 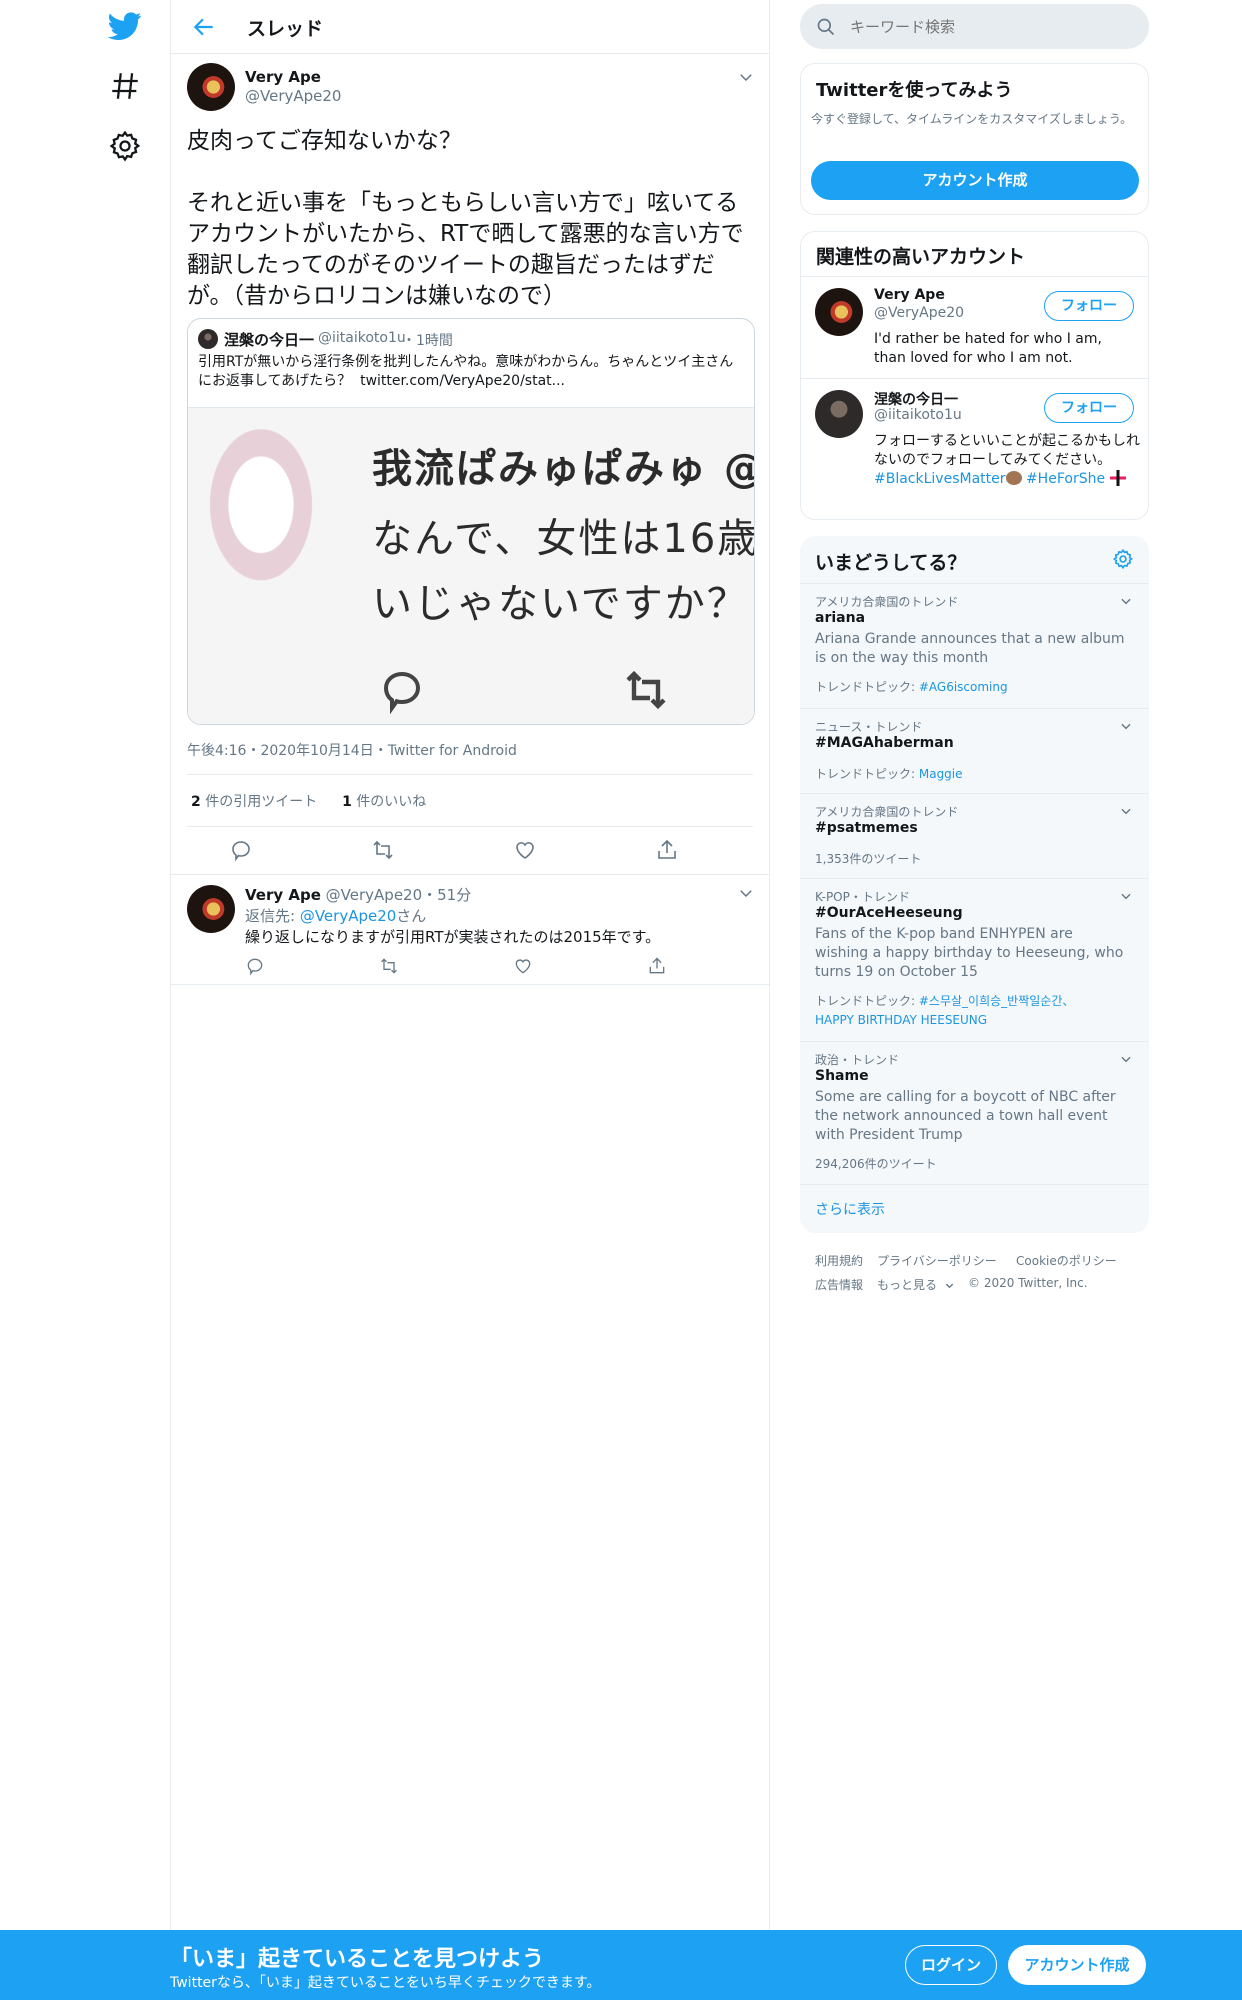 I want to click on reply-to-suffix: さん, so click(x=411, y=916).